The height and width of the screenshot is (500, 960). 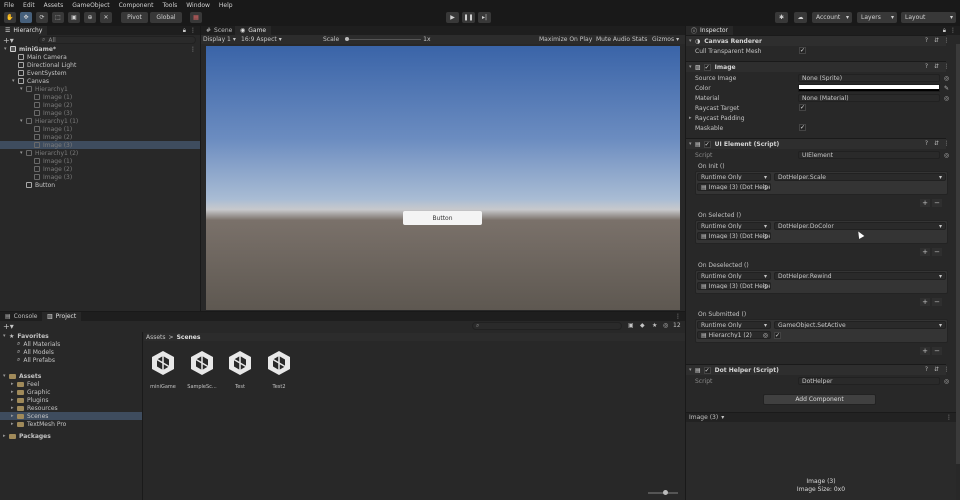 I want to click on function-dropdown: DotHelper.Rewind ▾, so click(x=860, y=276).